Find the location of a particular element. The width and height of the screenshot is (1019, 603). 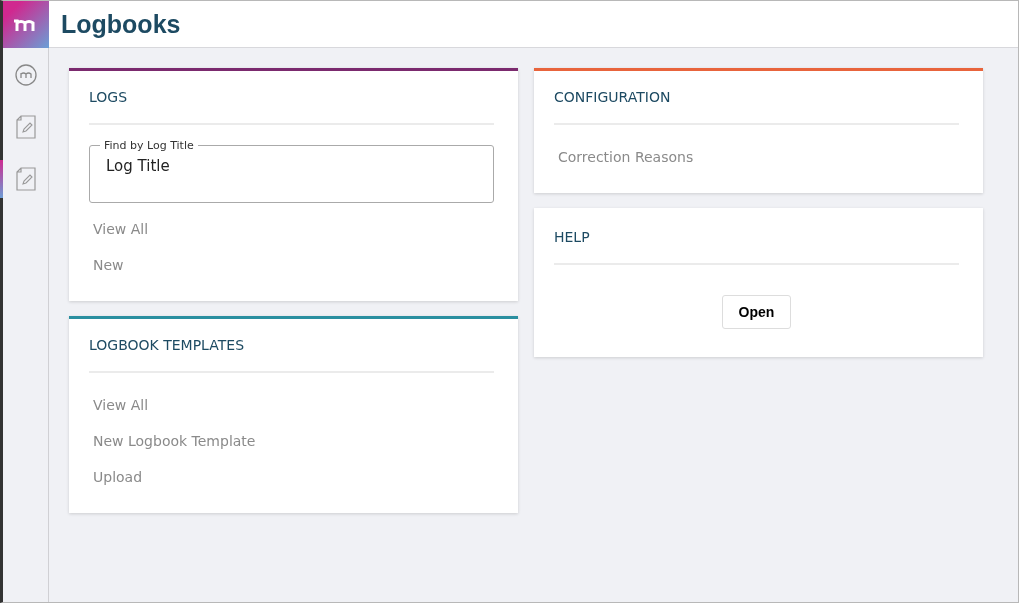

search-field: Find by Log Title Log Title is located at coordinates (291, 171).